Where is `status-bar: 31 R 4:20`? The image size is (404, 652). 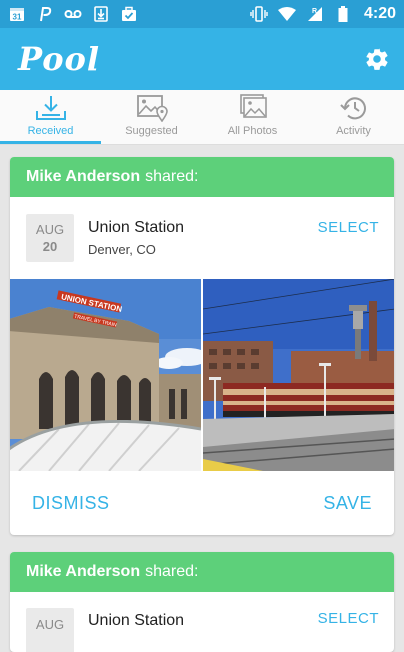
status-bar: 31 R 4:20 is located at coordinates (202, 14).